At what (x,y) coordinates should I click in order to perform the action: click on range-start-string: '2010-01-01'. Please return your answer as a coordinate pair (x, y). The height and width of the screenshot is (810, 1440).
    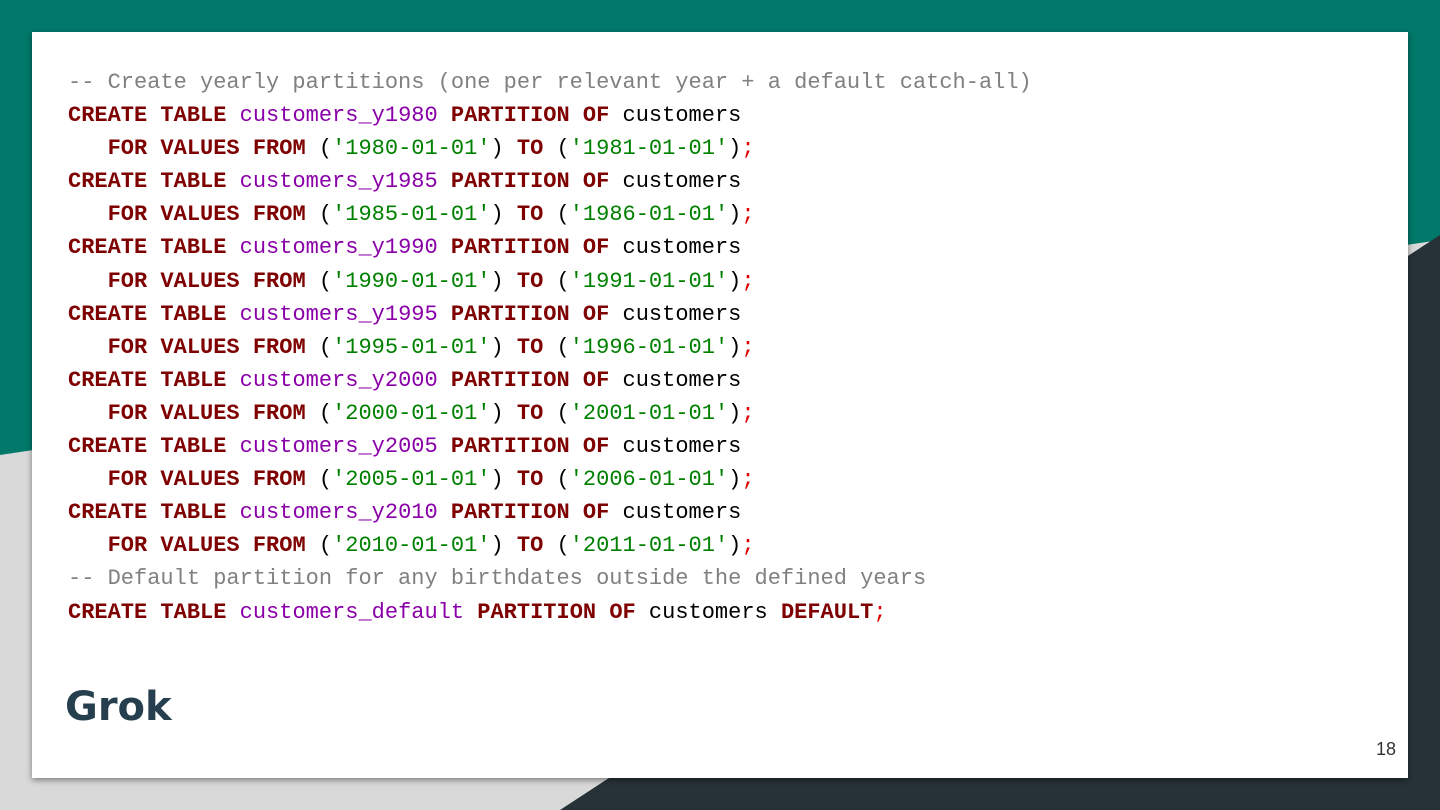
    Looking at the image, I should click on (411, 546).